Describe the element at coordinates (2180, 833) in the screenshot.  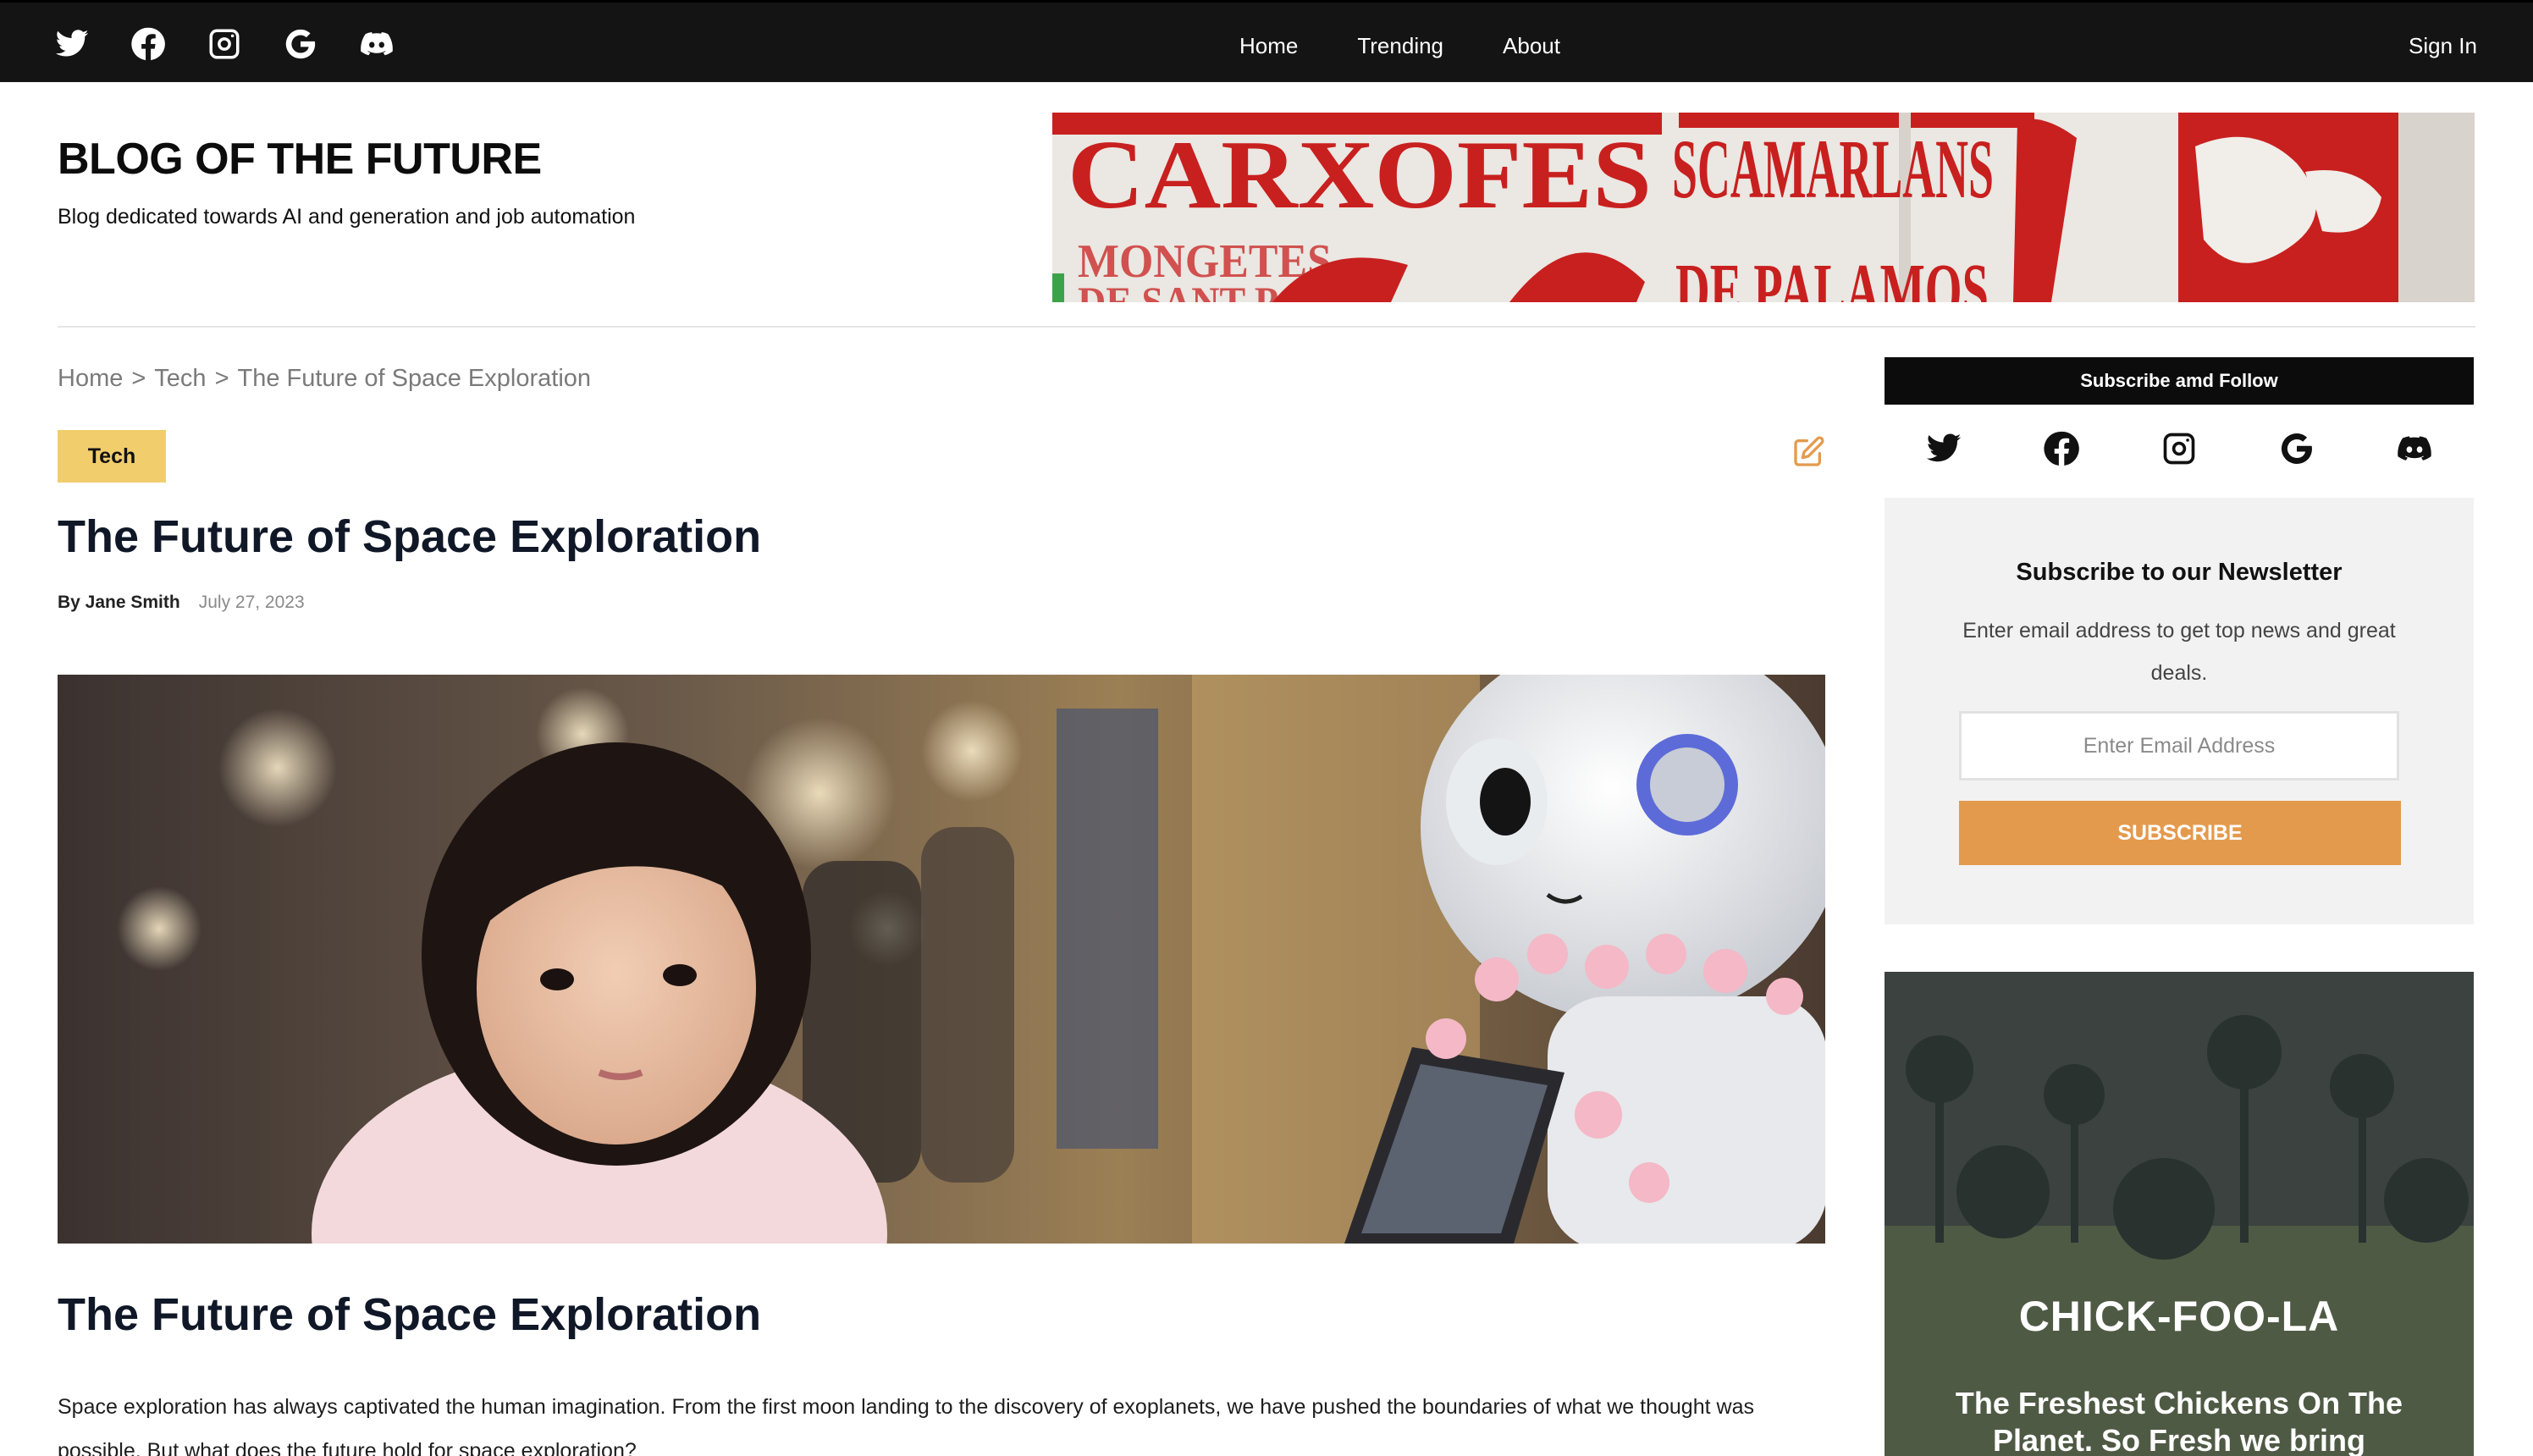
I see `subscribe-button: SUBSCRIBE` at that location.